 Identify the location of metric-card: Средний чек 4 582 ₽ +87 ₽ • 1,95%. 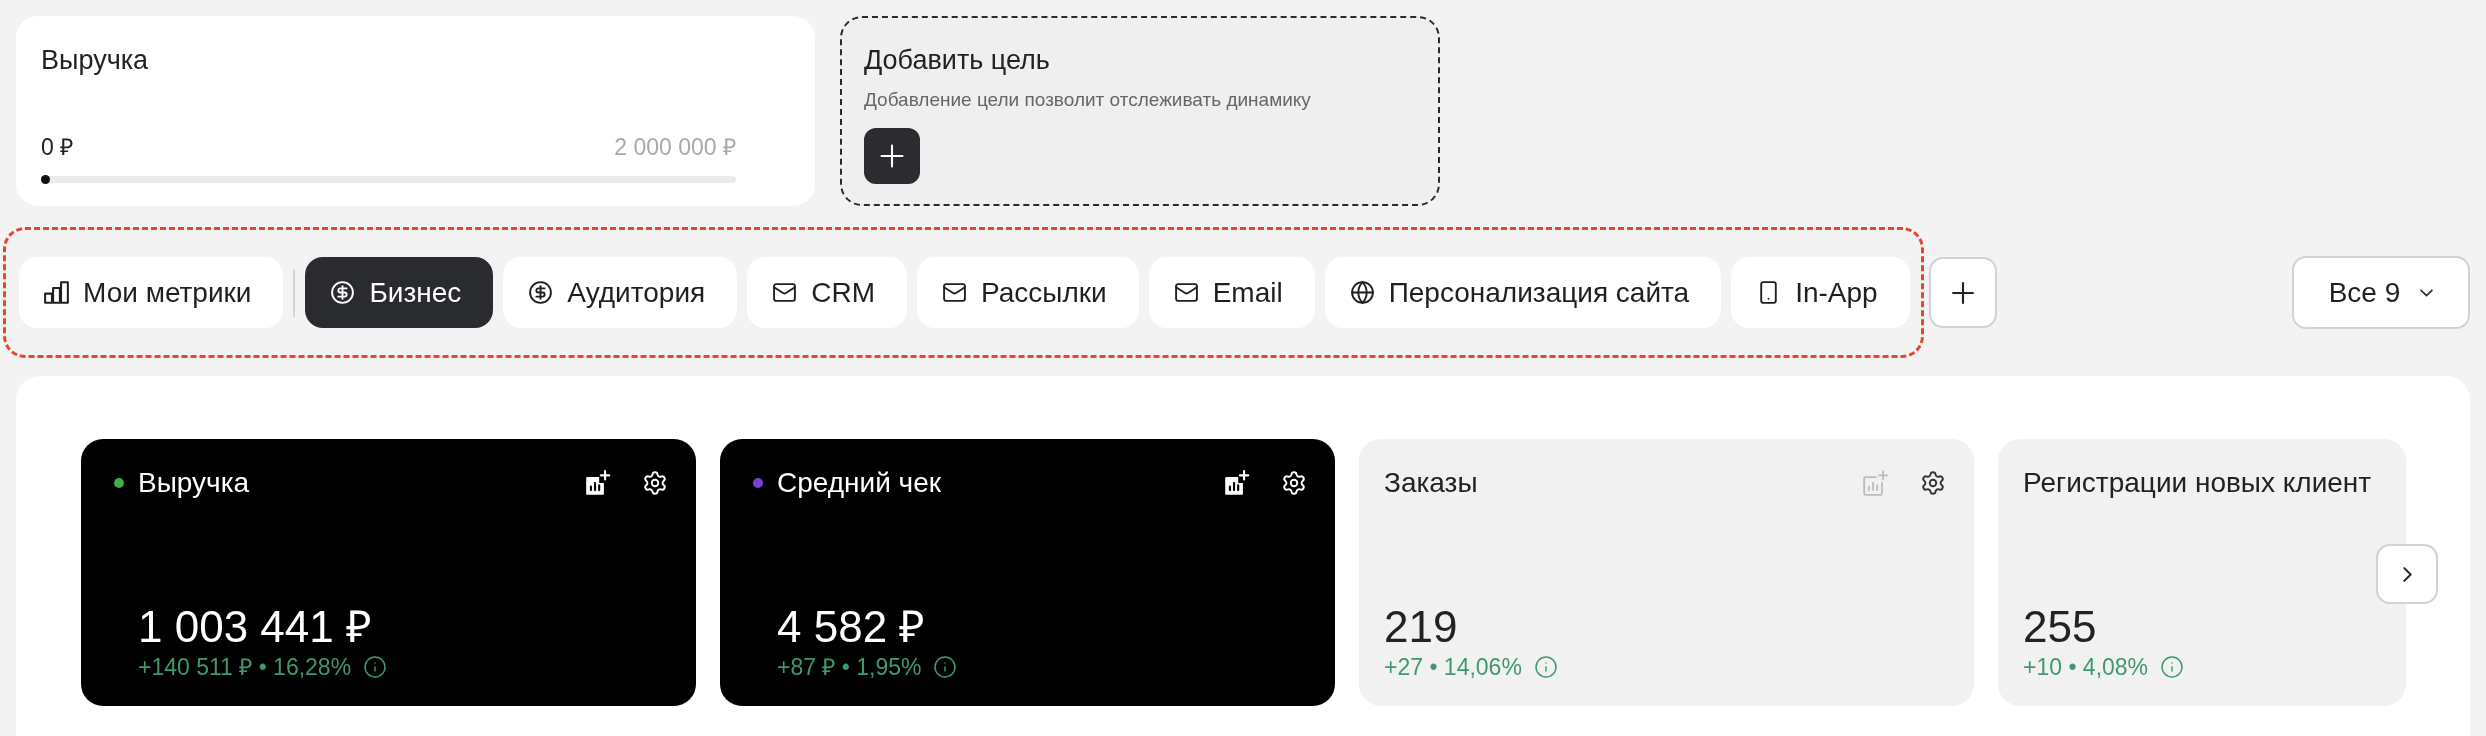
(1027, 572).